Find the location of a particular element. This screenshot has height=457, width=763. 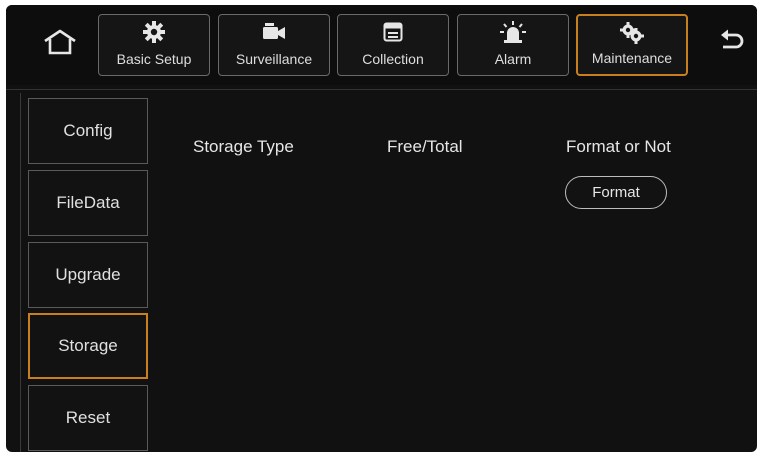

column-header-free-total: Free/Total is located at coordinates (425, 146).